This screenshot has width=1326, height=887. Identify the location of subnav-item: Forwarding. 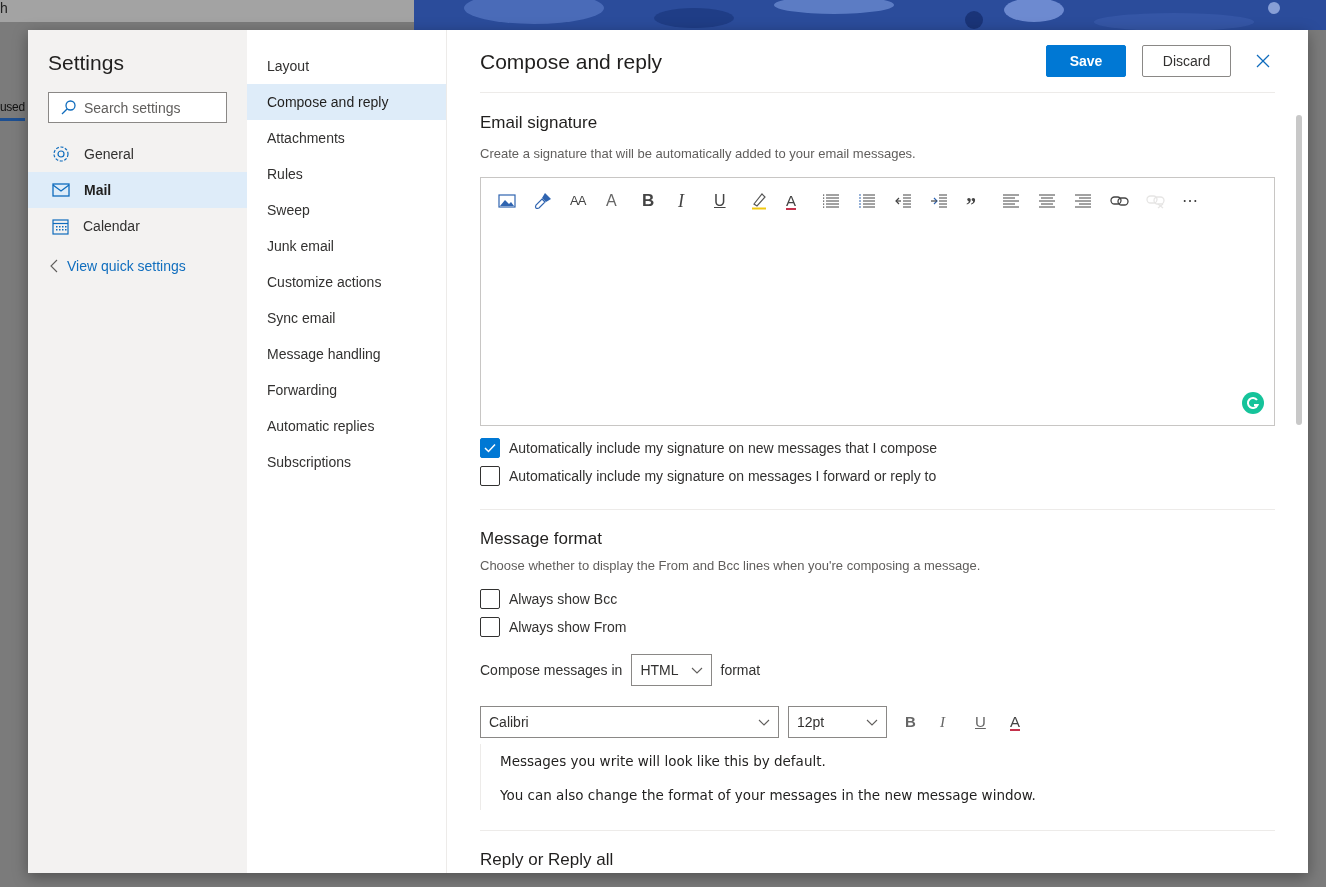
(346, 390).